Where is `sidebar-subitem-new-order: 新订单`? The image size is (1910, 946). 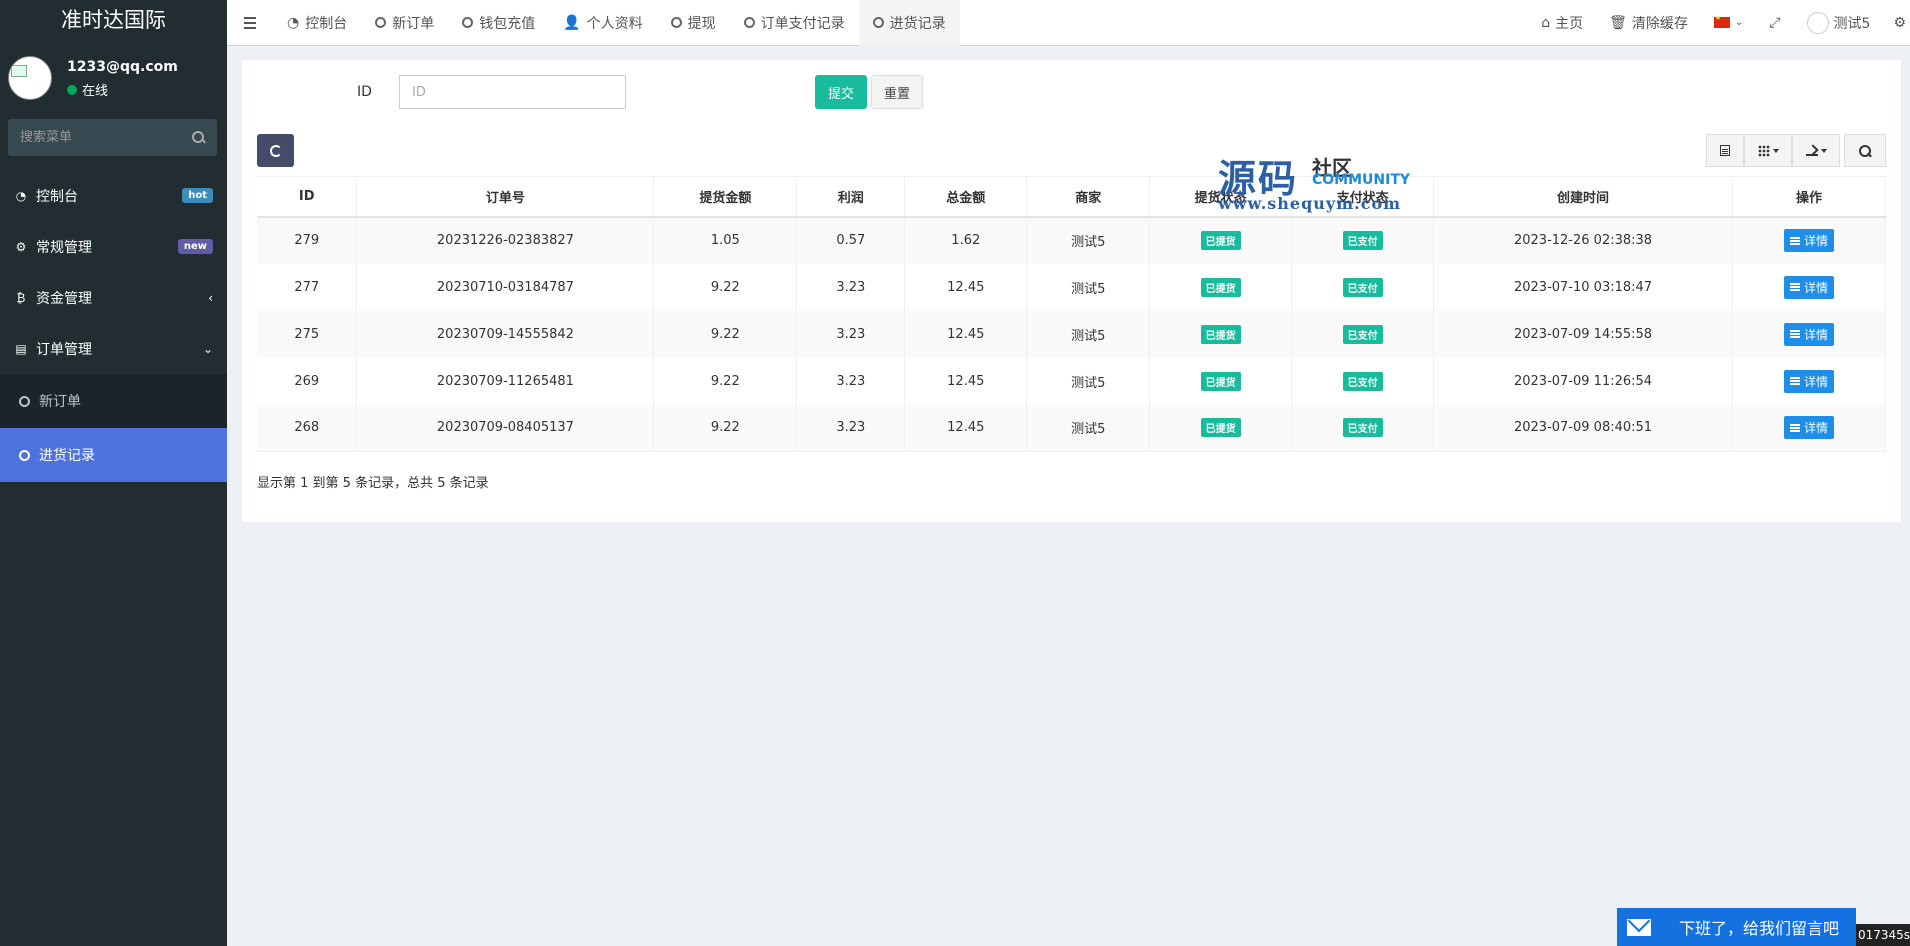
sidebar-subitem-new-order: 新订单 is located at coordinates (113, 401).